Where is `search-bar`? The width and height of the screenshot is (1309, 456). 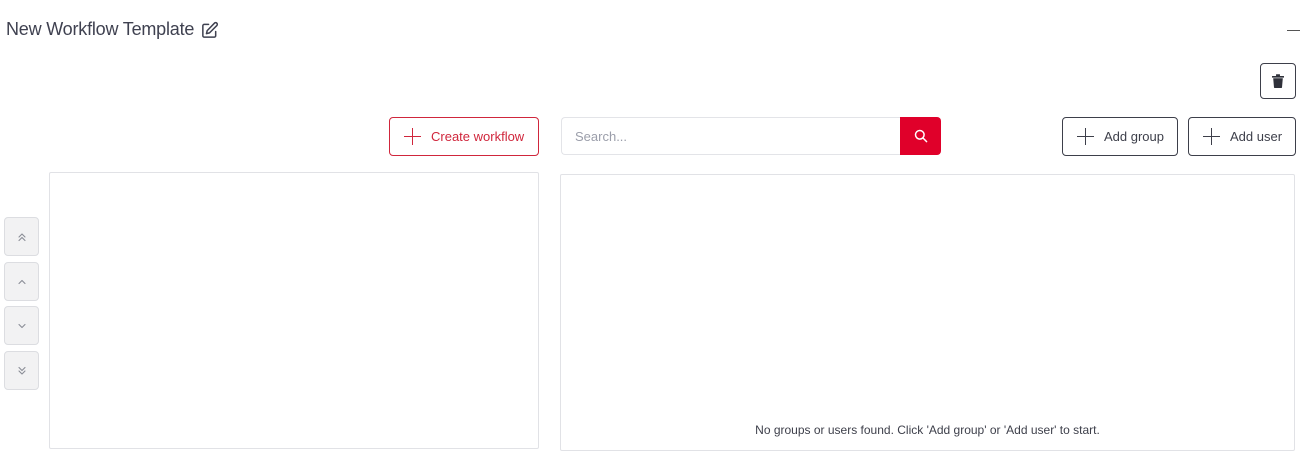 search-bar is located at coordinates (751, 136).